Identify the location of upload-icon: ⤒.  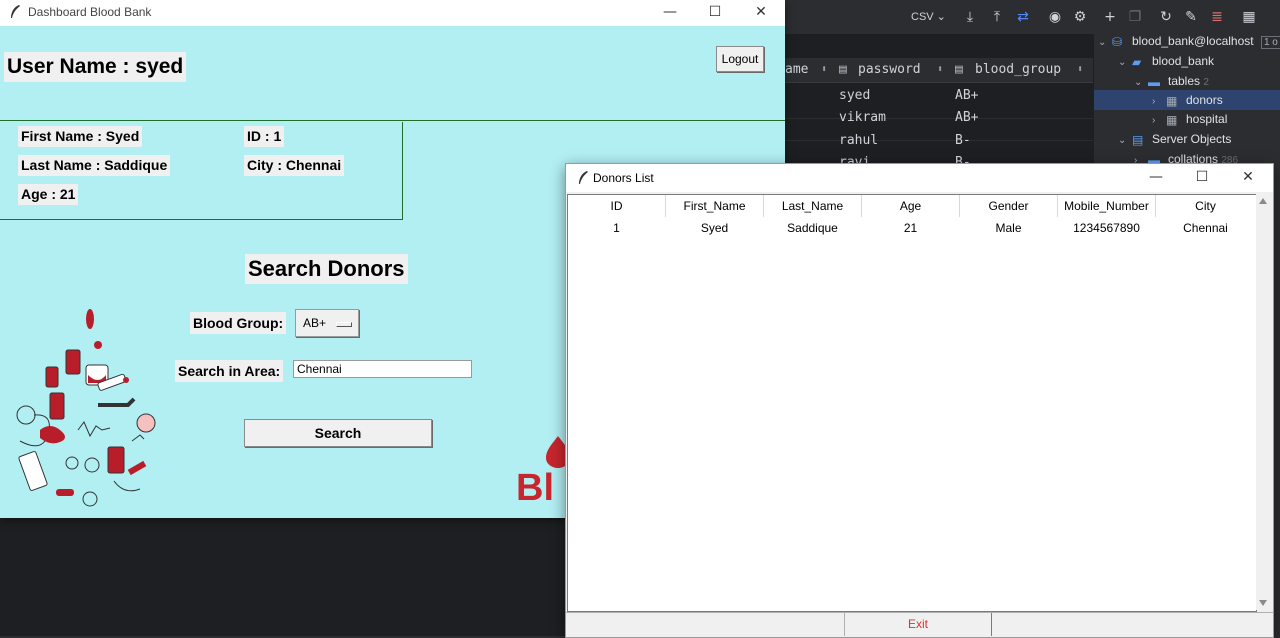
(997, 17).